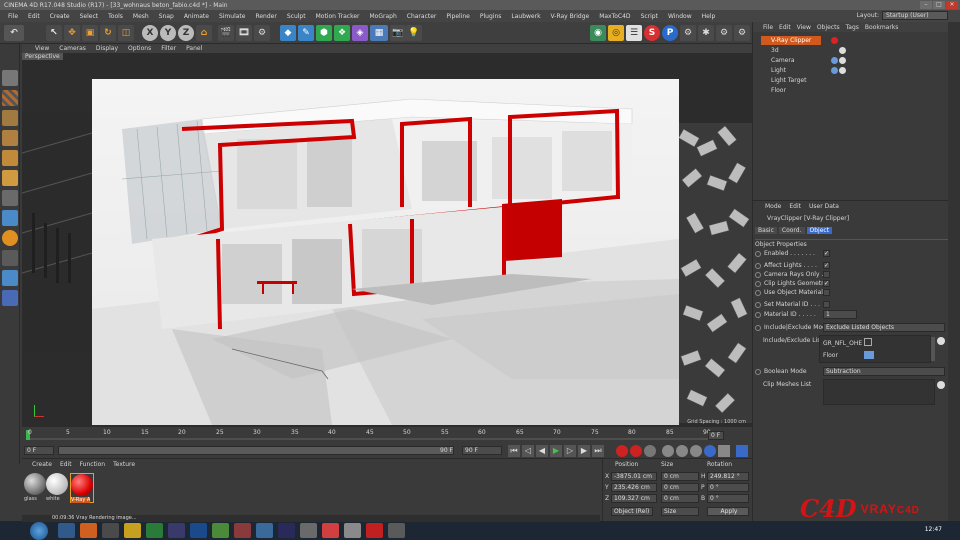  Describe the element at coordinates (598, 33) in the screenshot. I see `vray-icon-1: ◉` at that location.